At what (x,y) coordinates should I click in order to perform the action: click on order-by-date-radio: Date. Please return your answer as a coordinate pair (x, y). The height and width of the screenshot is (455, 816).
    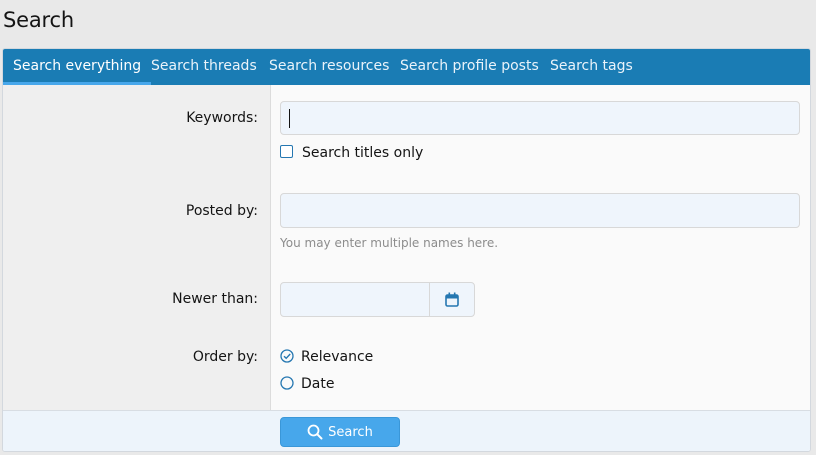
    Looking at the image, I should click on (307, 384).